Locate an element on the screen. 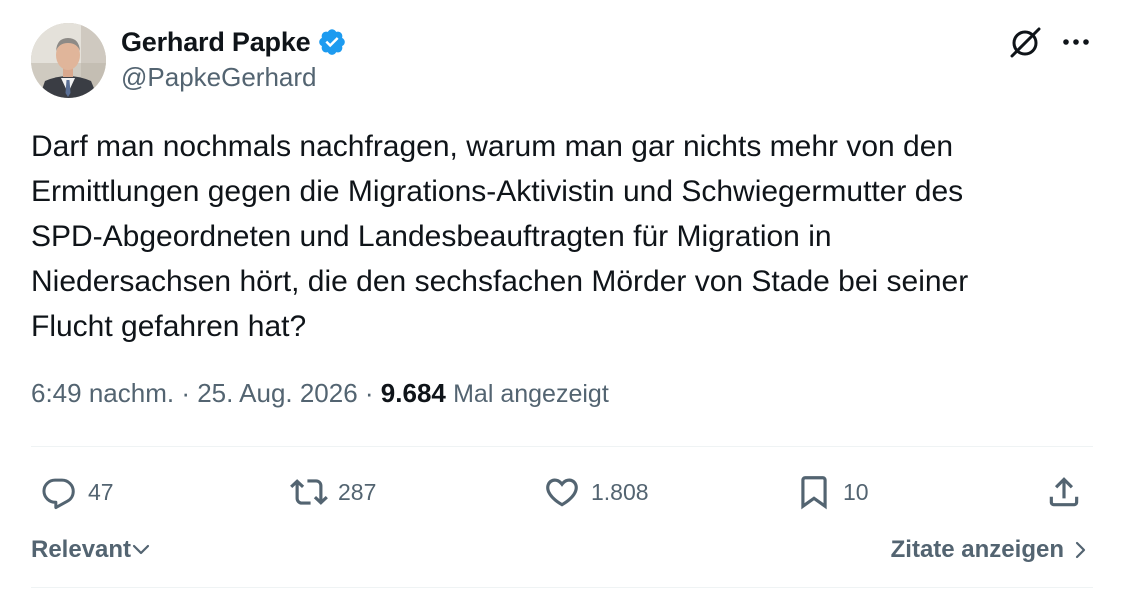 This screenshot has height=590, width=1123. verified-badge-icon is located at coordinates (332, 42).